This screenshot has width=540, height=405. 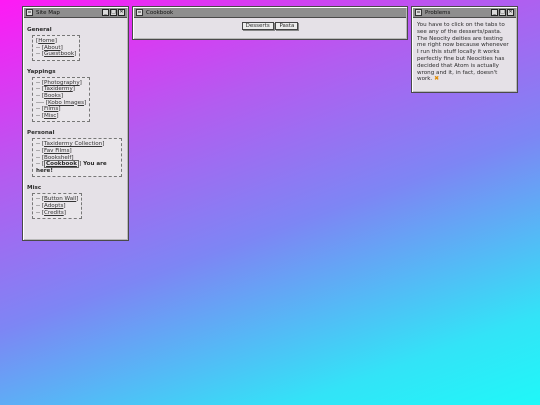 I want to click on nav-row: -- [Taxidermy Collection], so click(x=77, y=144).